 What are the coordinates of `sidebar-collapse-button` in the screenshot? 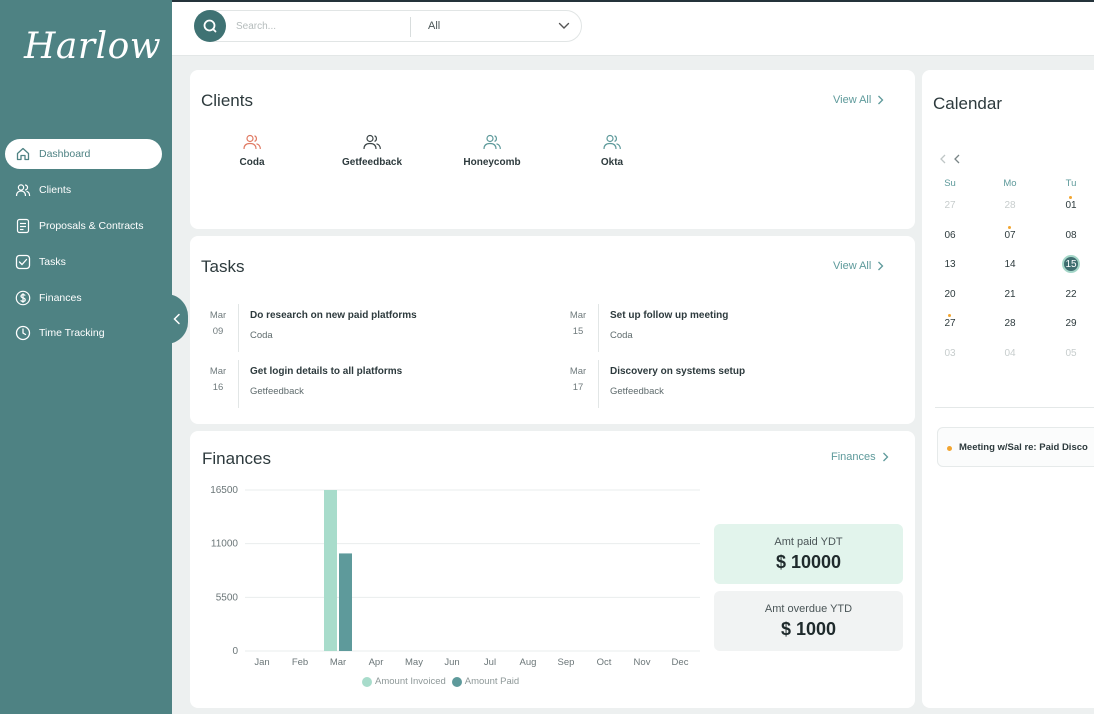 It's located at (177, 319).